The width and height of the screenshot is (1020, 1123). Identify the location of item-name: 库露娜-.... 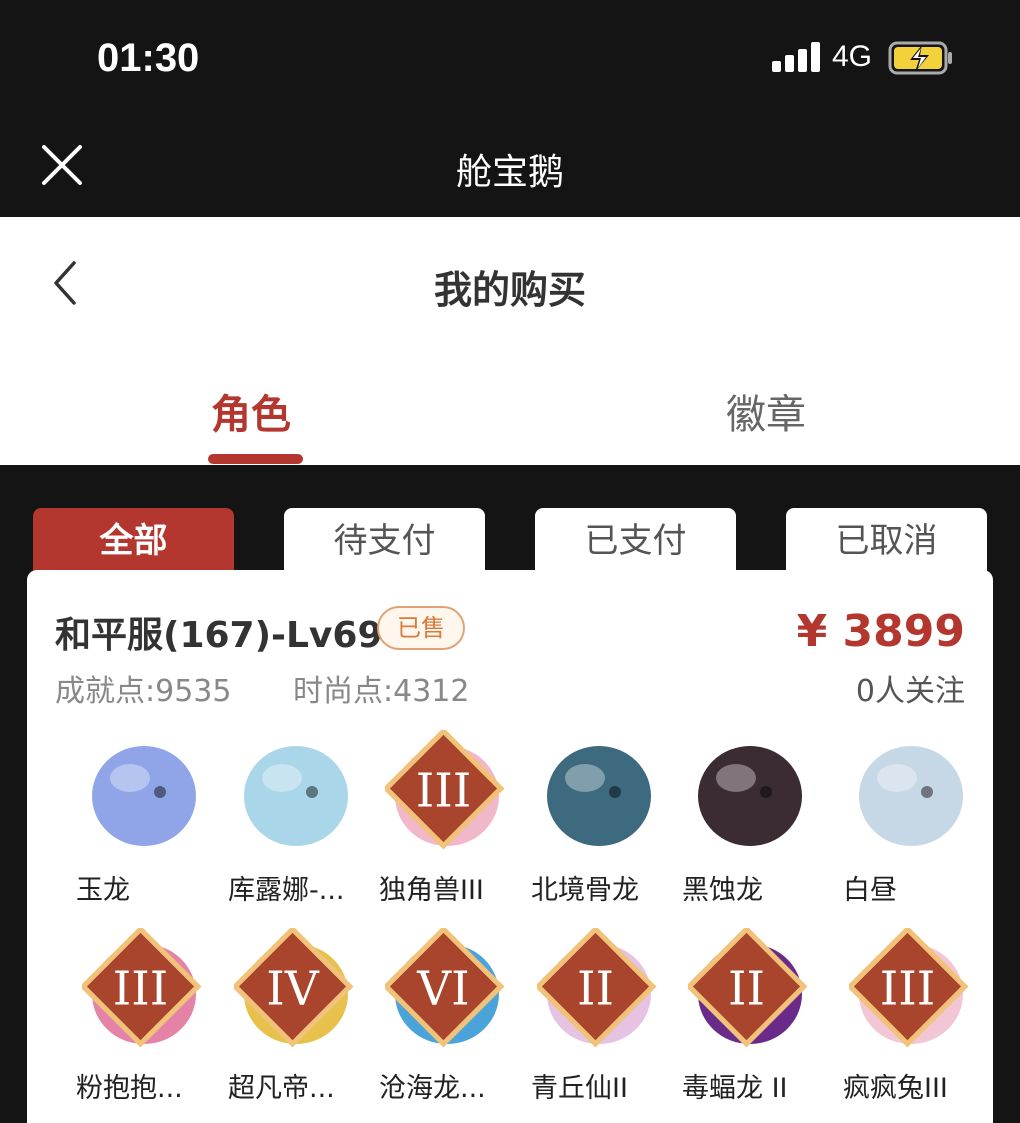
(286, 890).